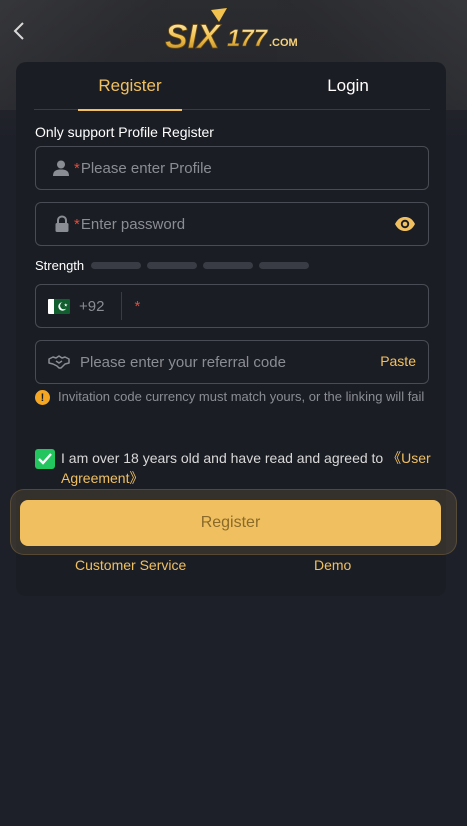 This screenshot has width=467, height=826. Describe the element at coordinates (232, 224) in the screenshot. I see `password-input: * Enter password` at that location.